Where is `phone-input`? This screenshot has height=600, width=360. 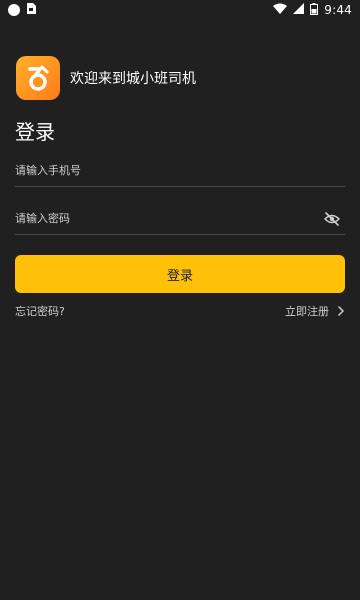
phone-input is located at coordinates (155, 170).